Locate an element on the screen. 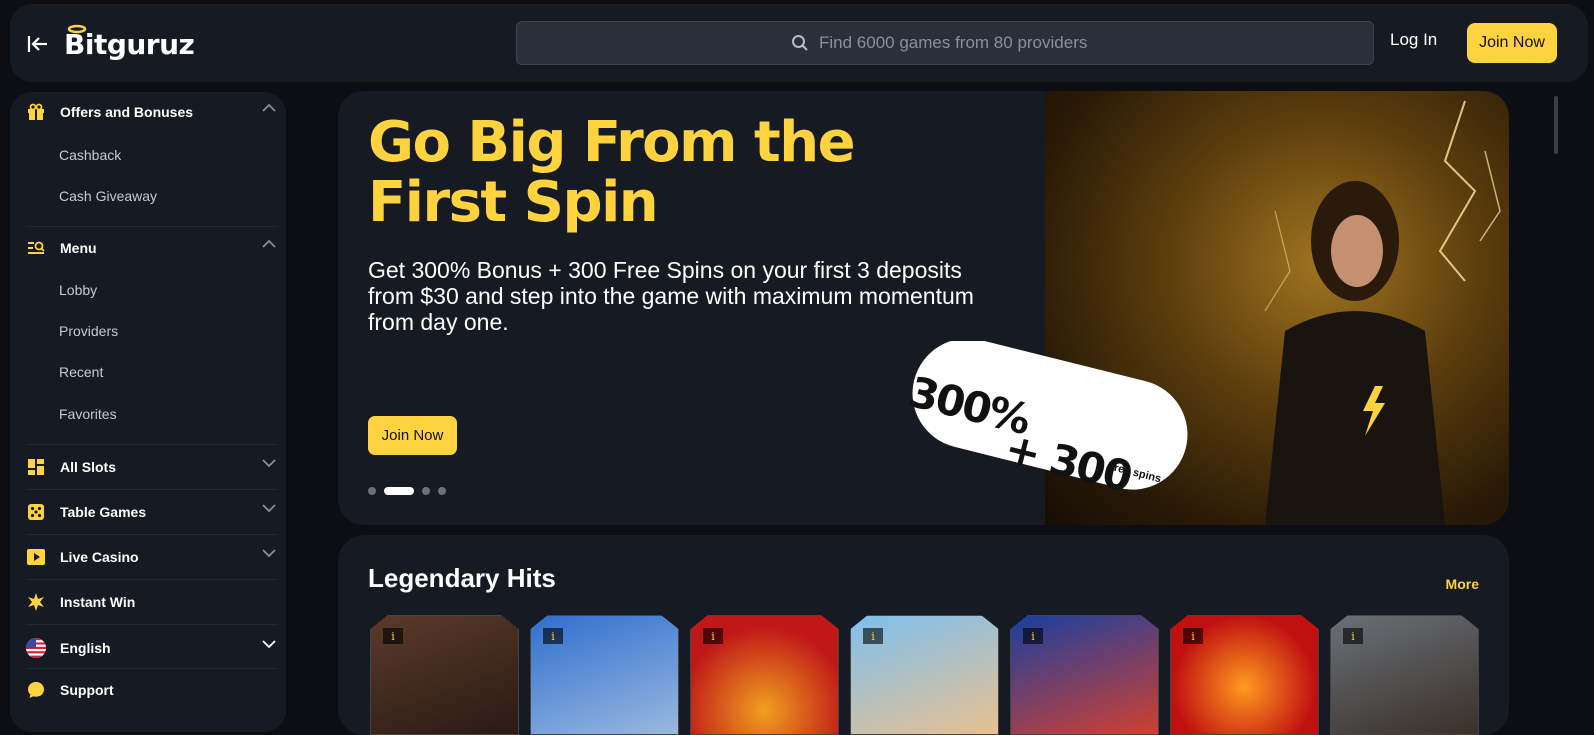 The image size is (1594, 735). sidebar-section-offers: Offers and Bonuses is located at coordinates (152, 112).